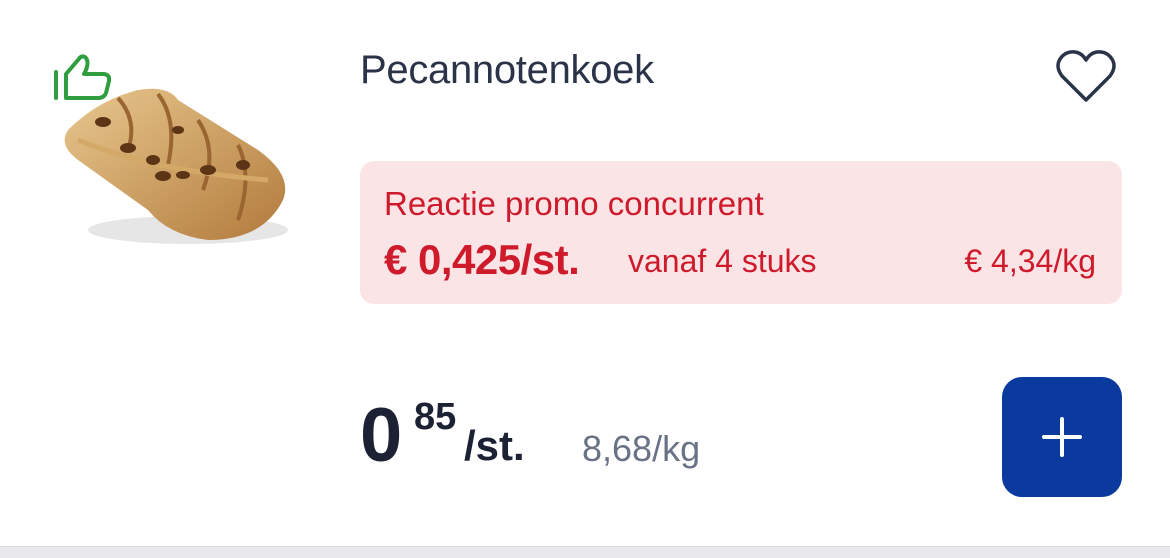 This screenshot has width=1170, height=558. I want to click on price-unit: /st., so click(494, 445).